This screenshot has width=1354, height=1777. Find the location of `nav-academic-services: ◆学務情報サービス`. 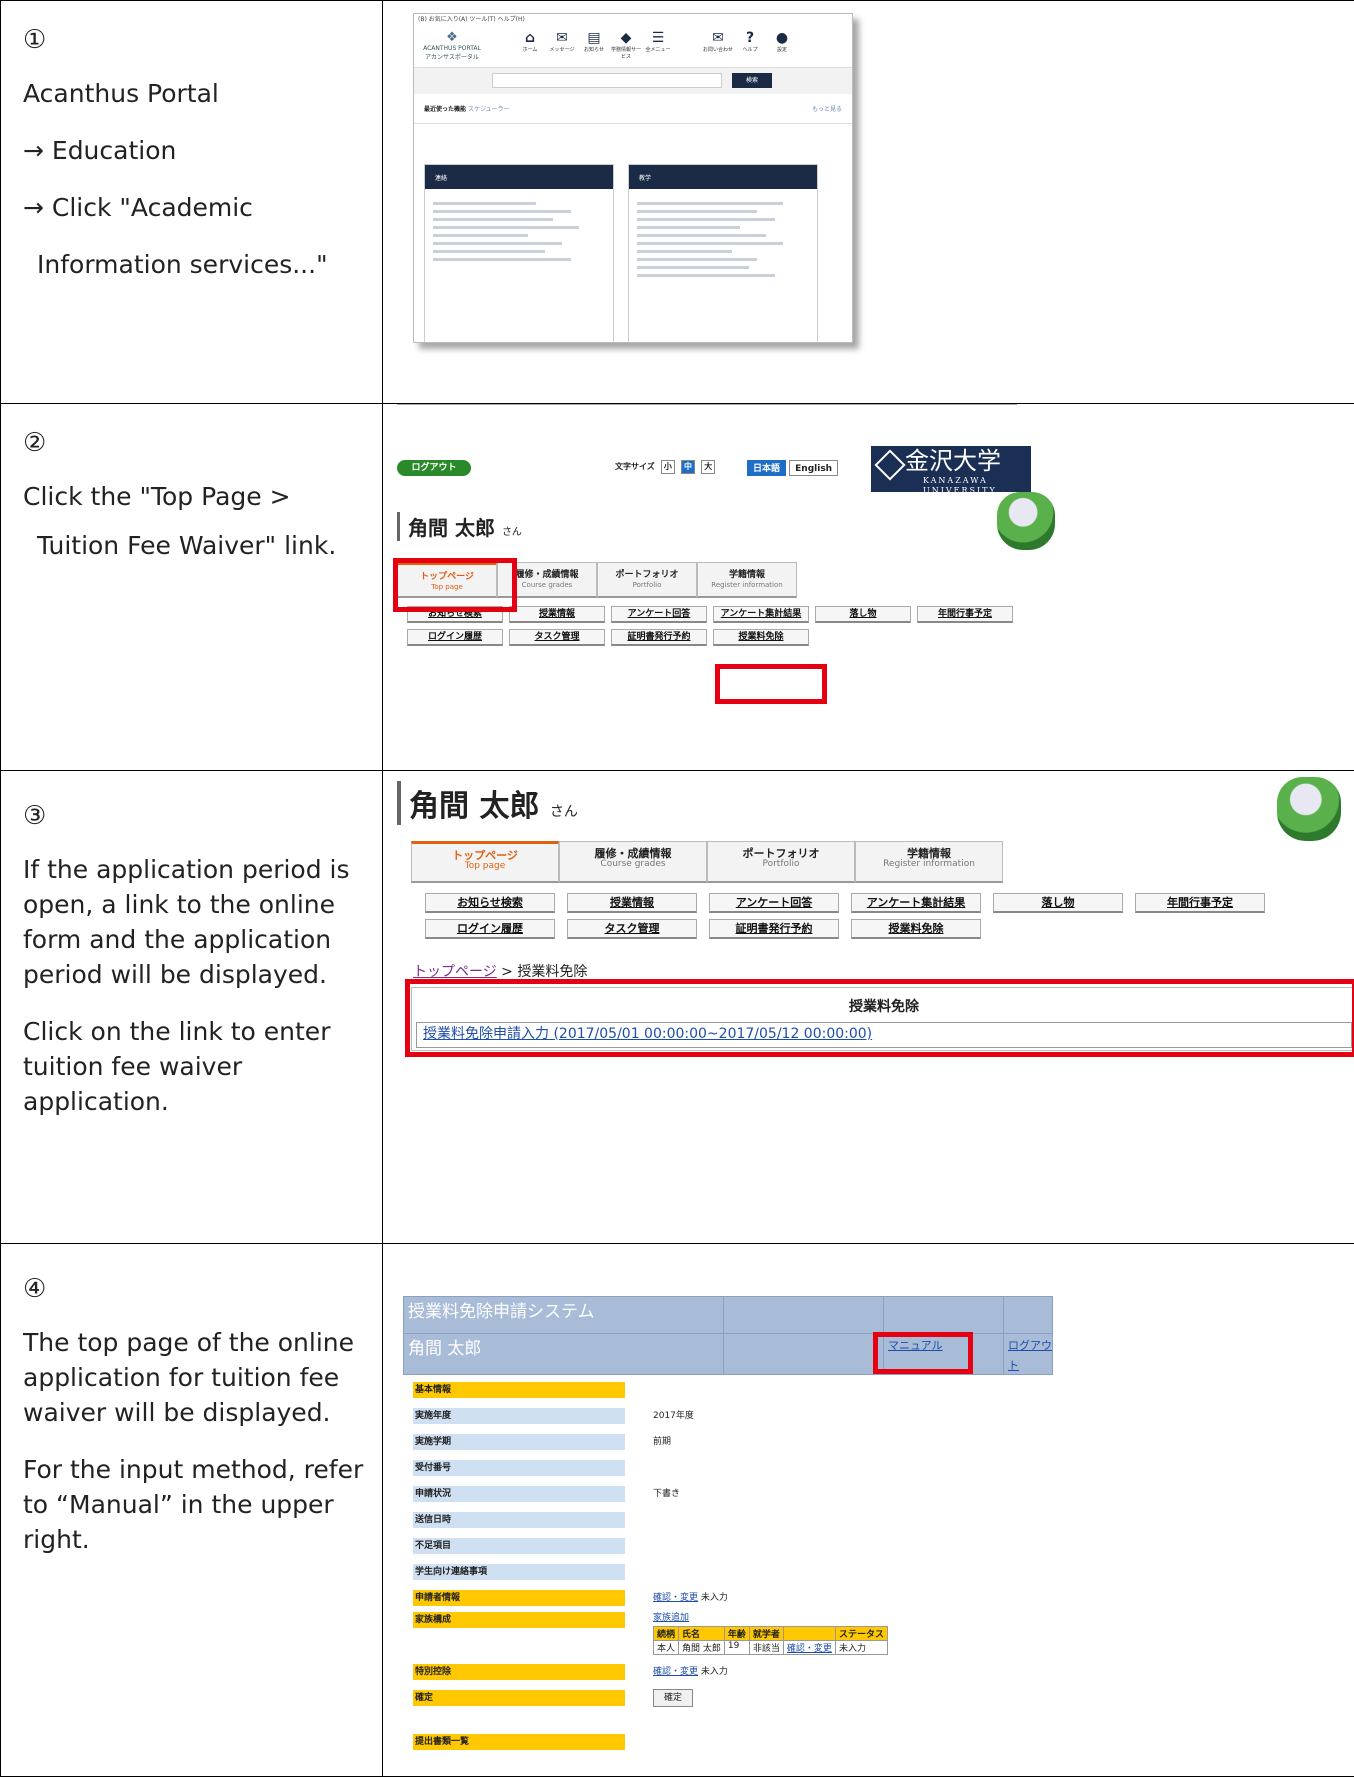

nav-academic-services: ◆学務情報サービス is located at coordinates (626, 45).